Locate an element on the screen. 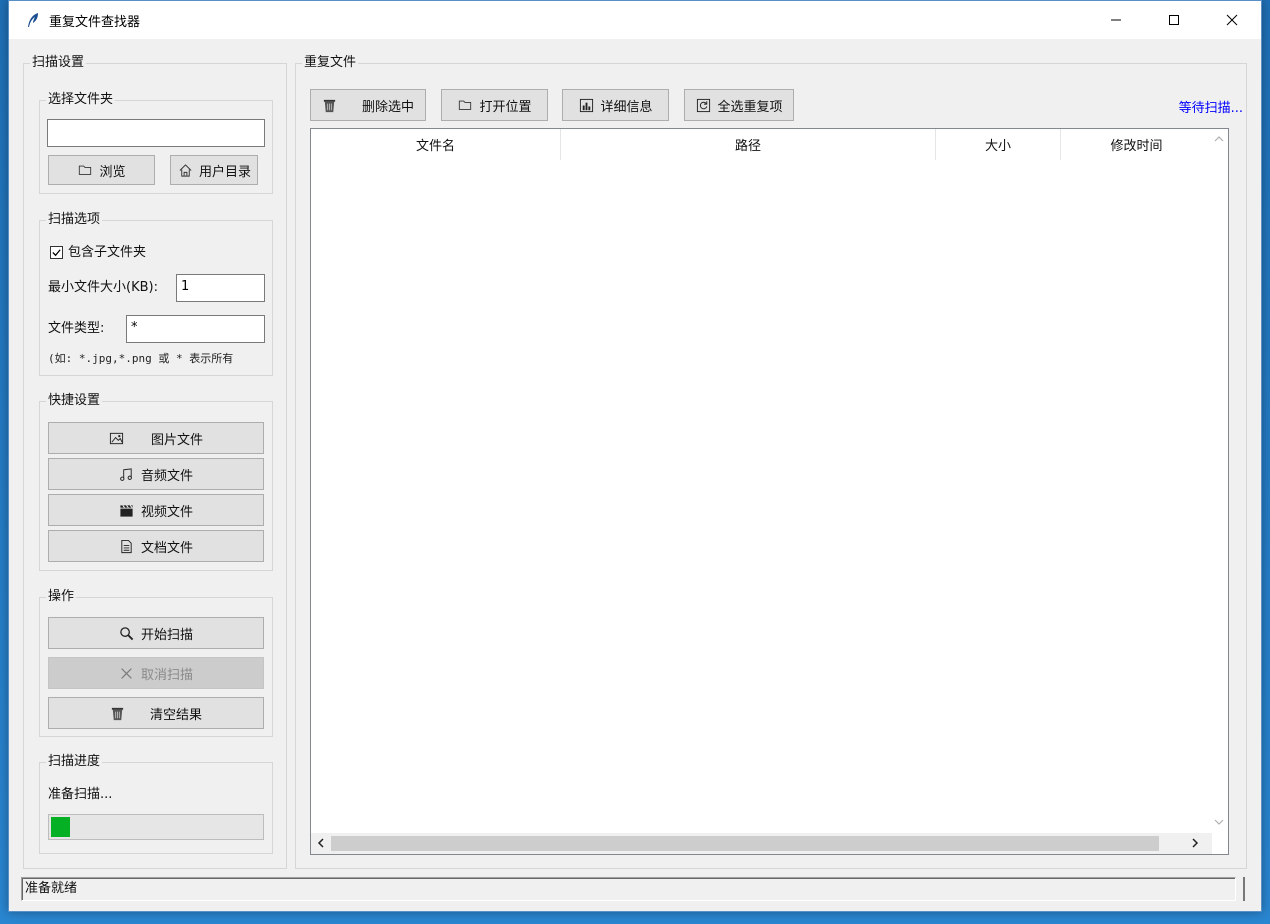 The width and height of the screenshot is (1270, 924). home-dir-button: 用户目录 is located at coordinates (214, 170).